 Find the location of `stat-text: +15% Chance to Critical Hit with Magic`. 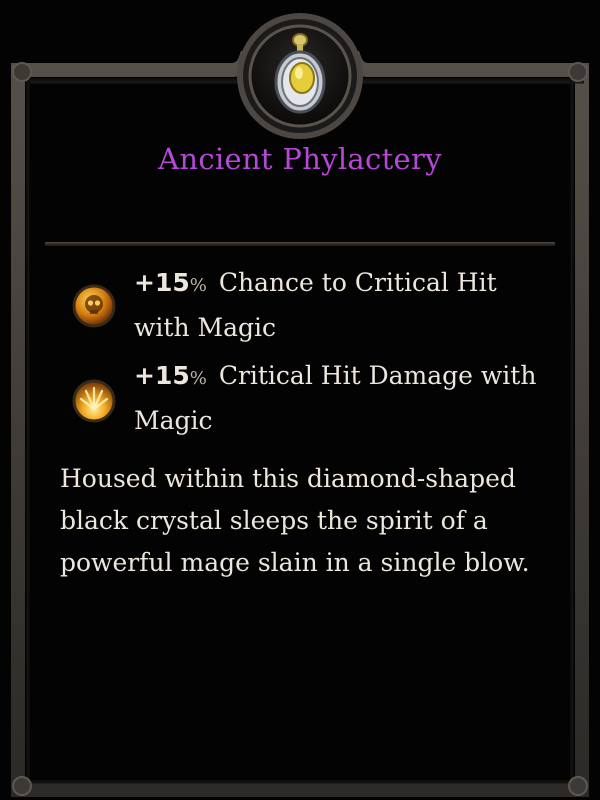

stat-text: +15% Chance to Critical Hit with Magic is located at coordinates (315, 305).